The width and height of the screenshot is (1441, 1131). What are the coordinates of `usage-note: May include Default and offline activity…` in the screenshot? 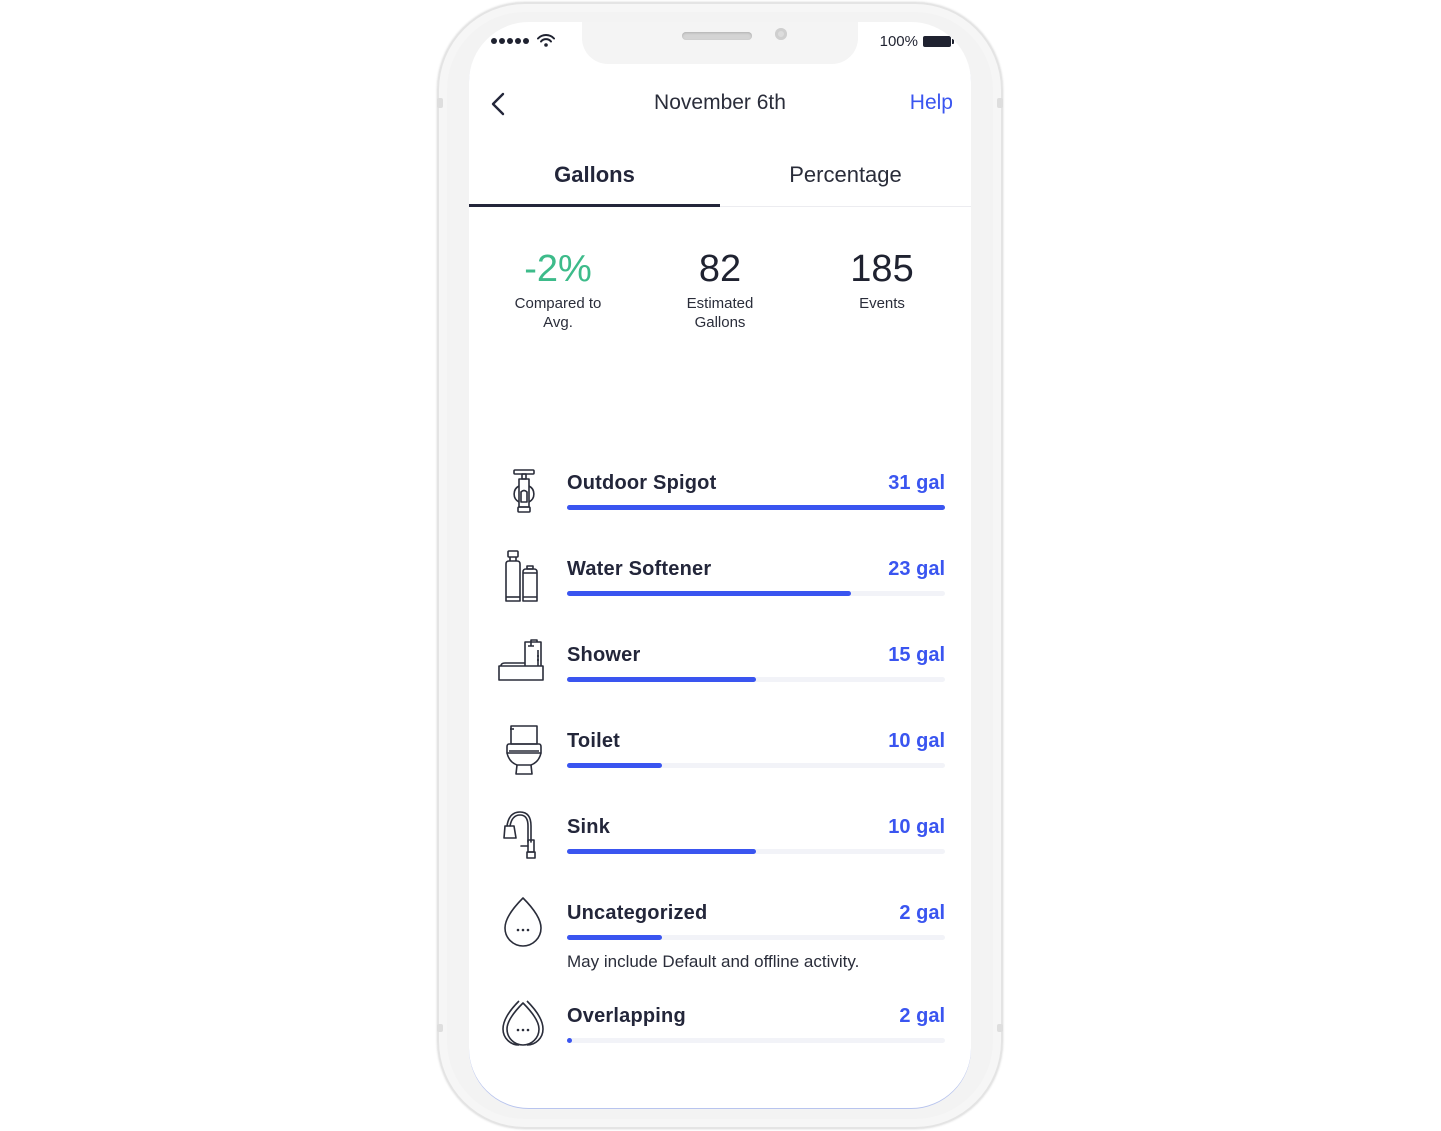 It's located at (713, 961).